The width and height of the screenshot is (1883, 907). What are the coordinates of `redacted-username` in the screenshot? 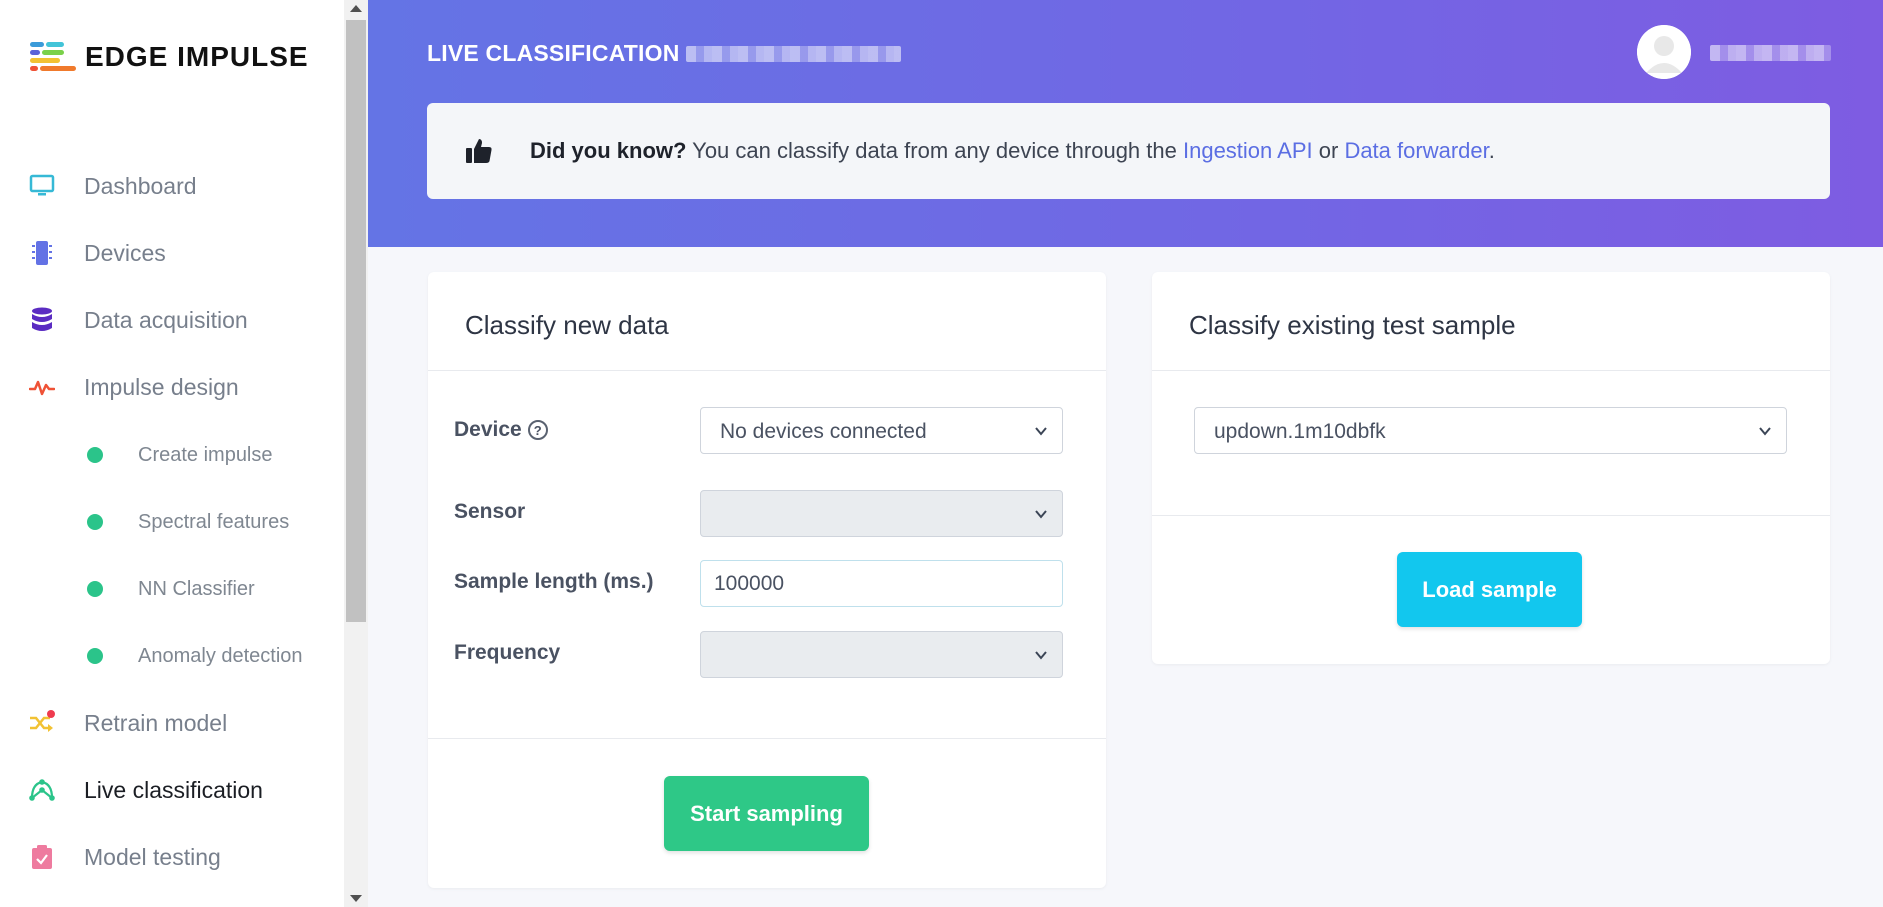 It's located at (1770, 53).